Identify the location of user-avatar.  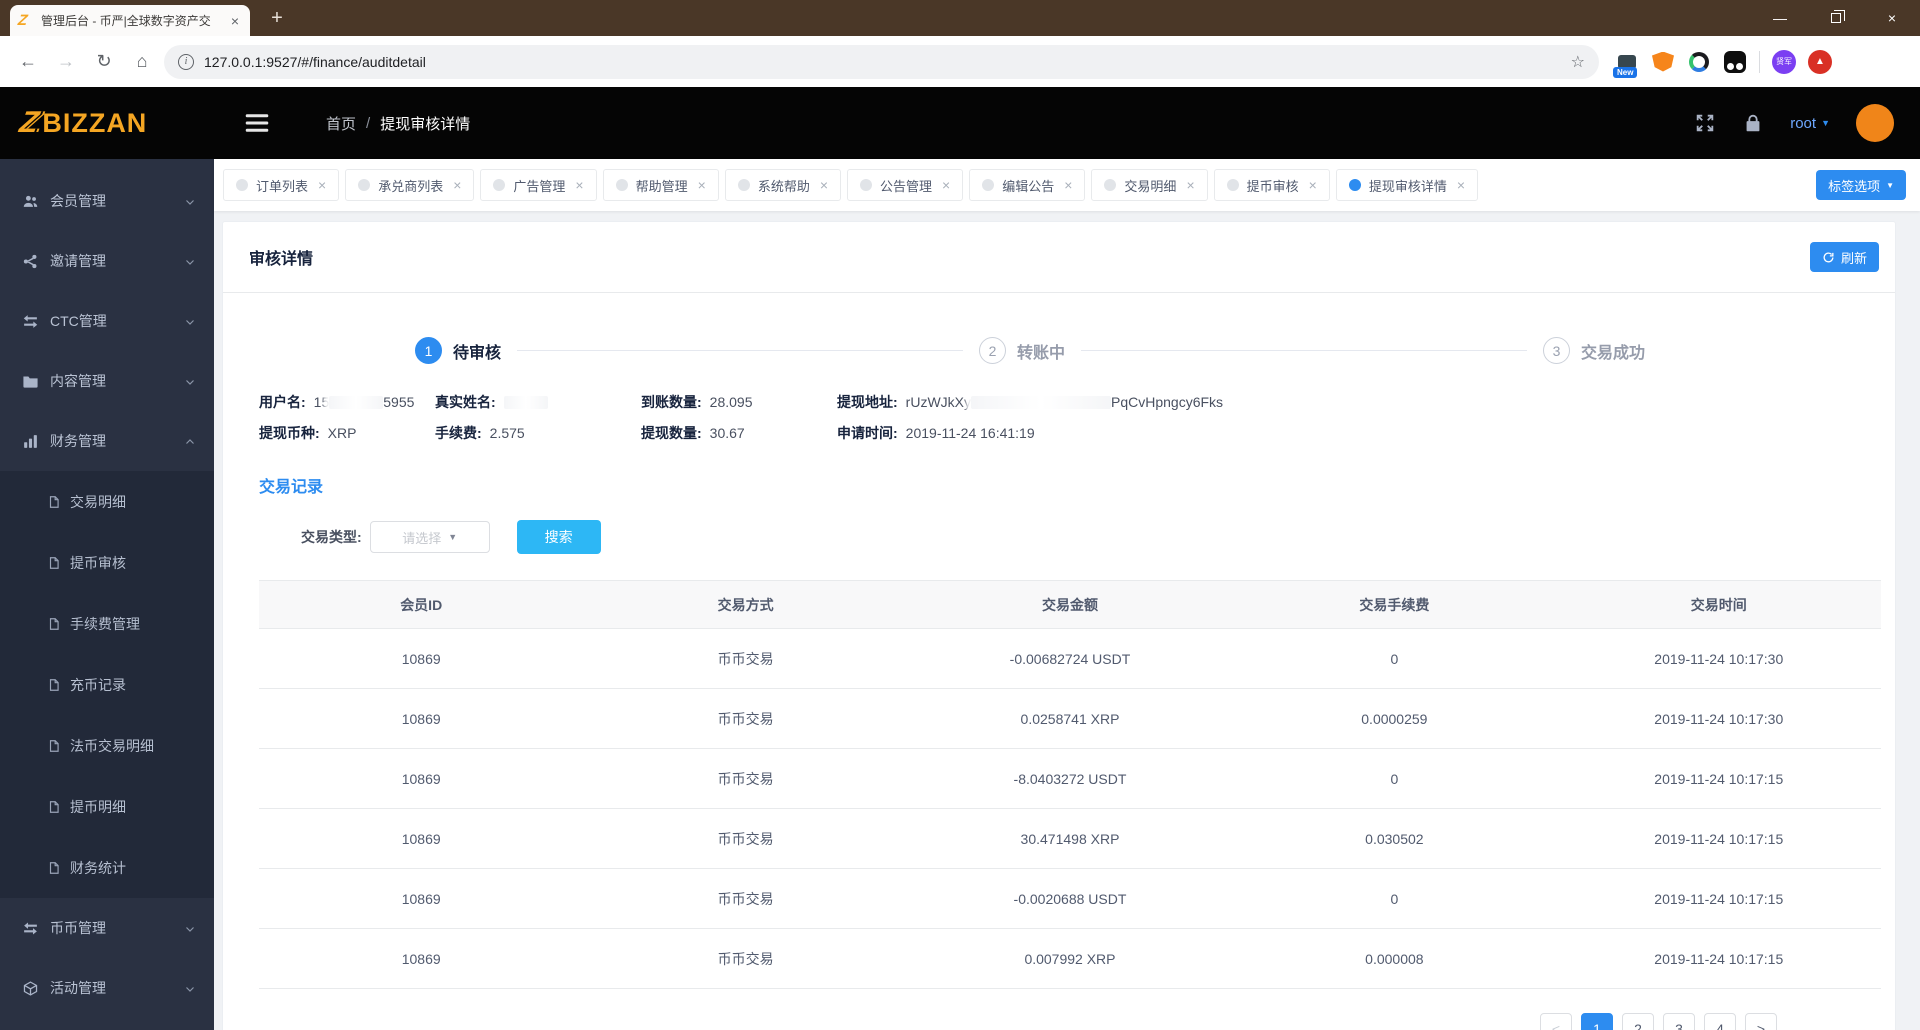
(1875, 123).